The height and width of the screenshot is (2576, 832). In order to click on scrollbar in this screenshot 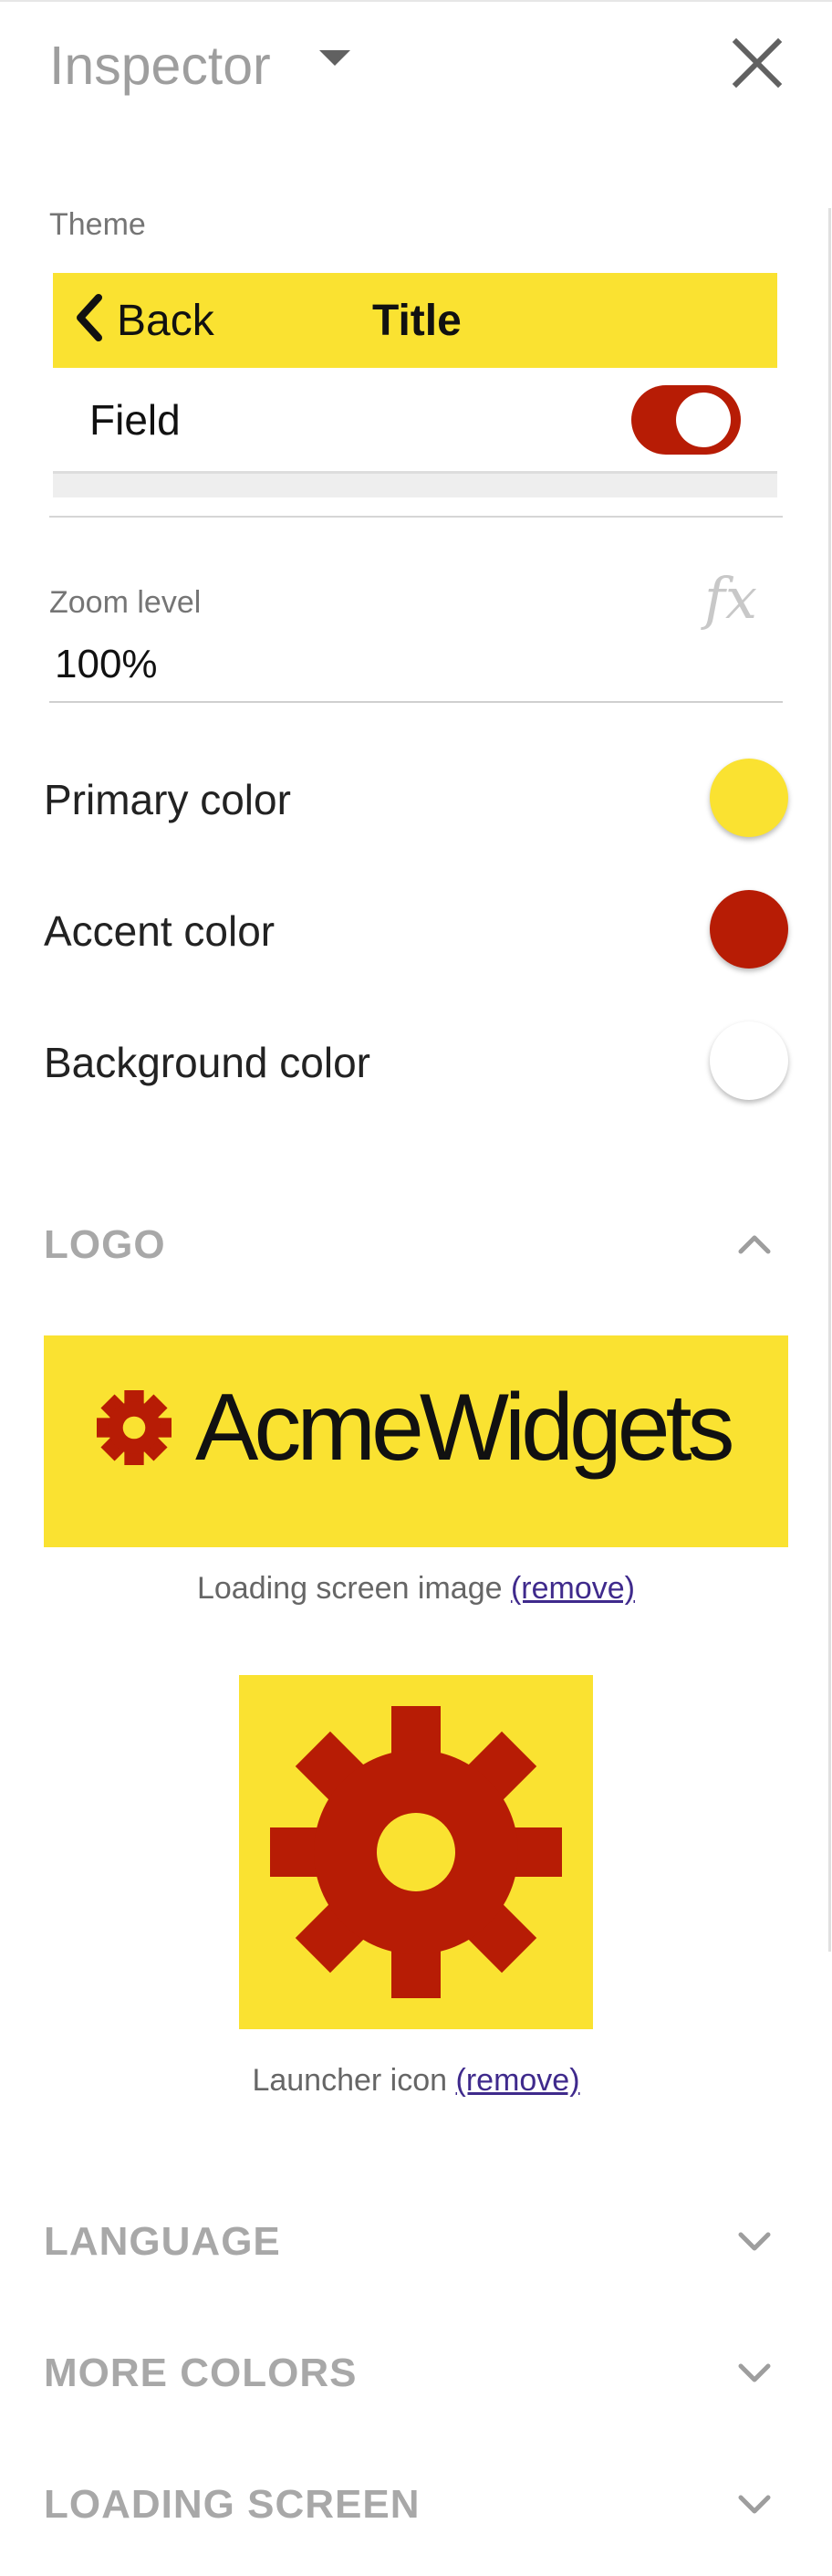, I will do `click(829, 1080)`.